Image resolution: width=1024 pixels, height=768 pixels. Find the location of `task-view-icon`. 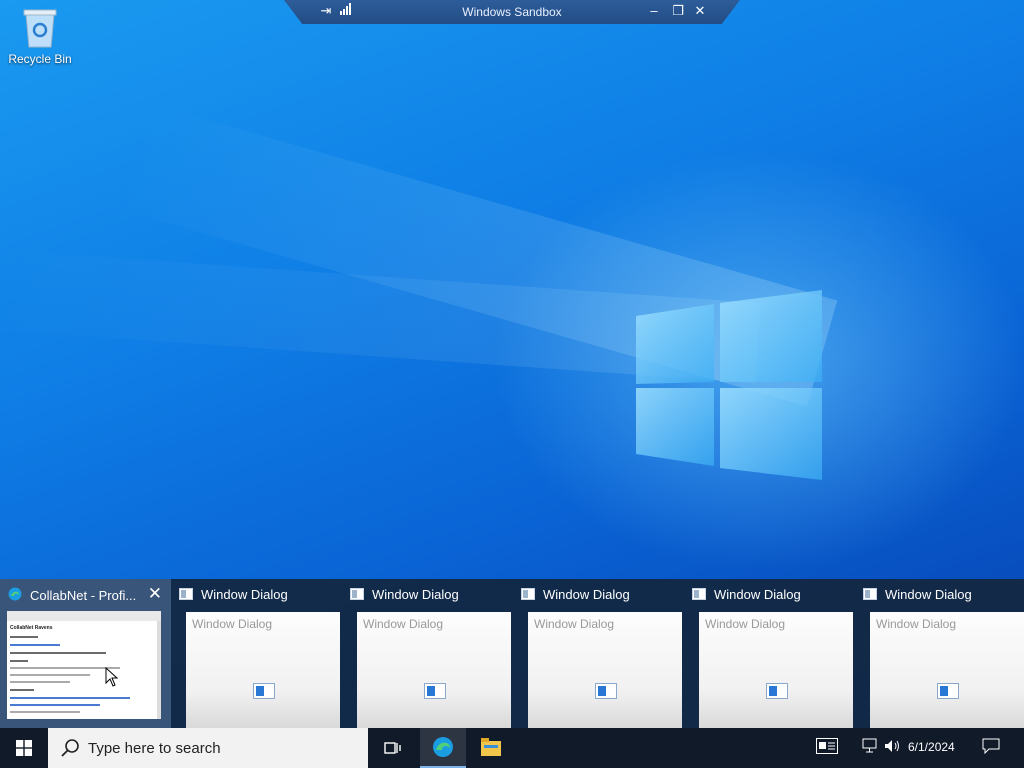

task-view-icon is located at coordinates (392, 748).